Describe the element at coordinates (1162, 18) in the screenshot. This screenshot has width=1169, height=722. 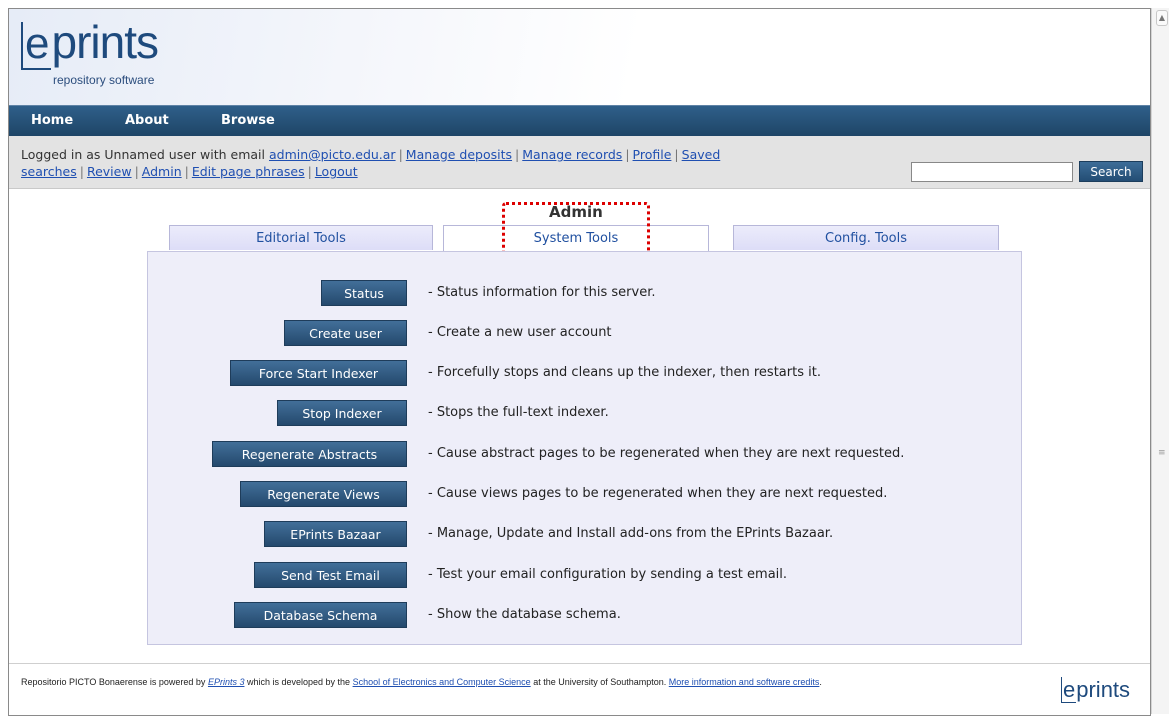
I see `scroll-up-arrow-icon: ▲` at that location.